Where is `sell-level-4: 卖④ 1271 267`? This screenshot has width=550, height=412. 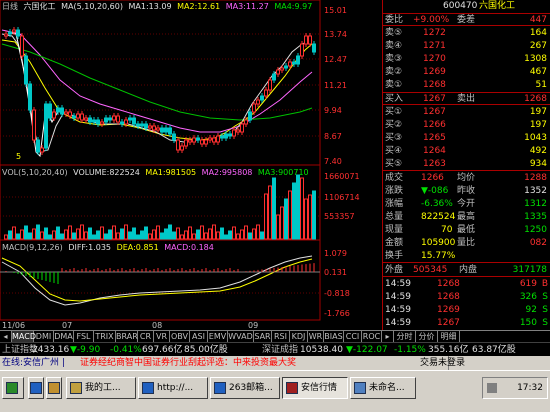 sell-level-4: 卖④ 1271 267 is located at coordinates (466, 46).